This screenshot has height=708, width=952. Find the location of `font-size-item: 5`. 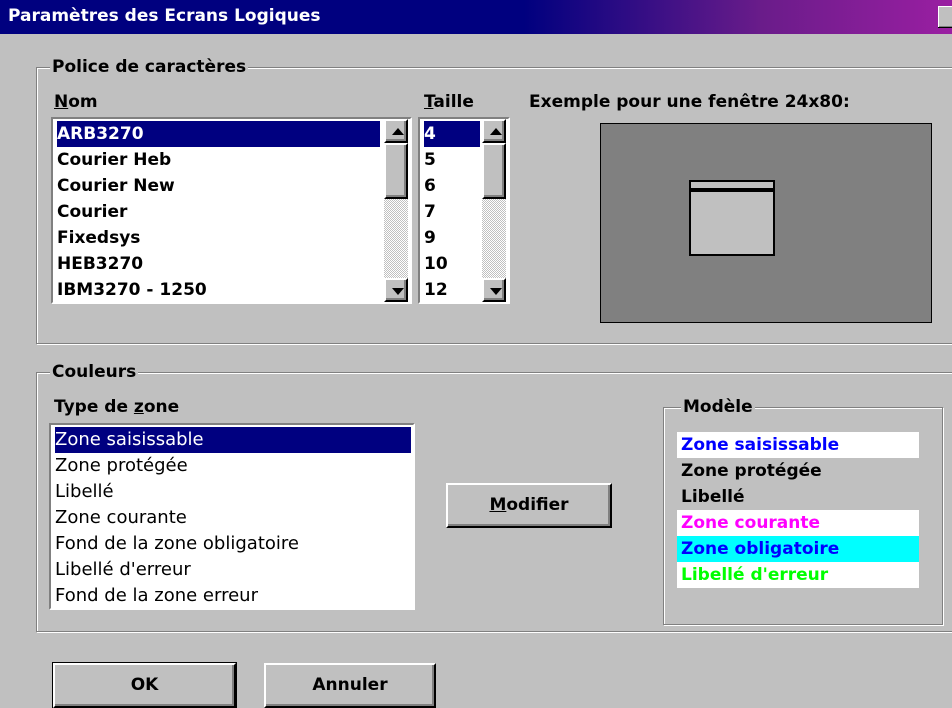

font-size-item: 5 is located at coordinates (452, 160).